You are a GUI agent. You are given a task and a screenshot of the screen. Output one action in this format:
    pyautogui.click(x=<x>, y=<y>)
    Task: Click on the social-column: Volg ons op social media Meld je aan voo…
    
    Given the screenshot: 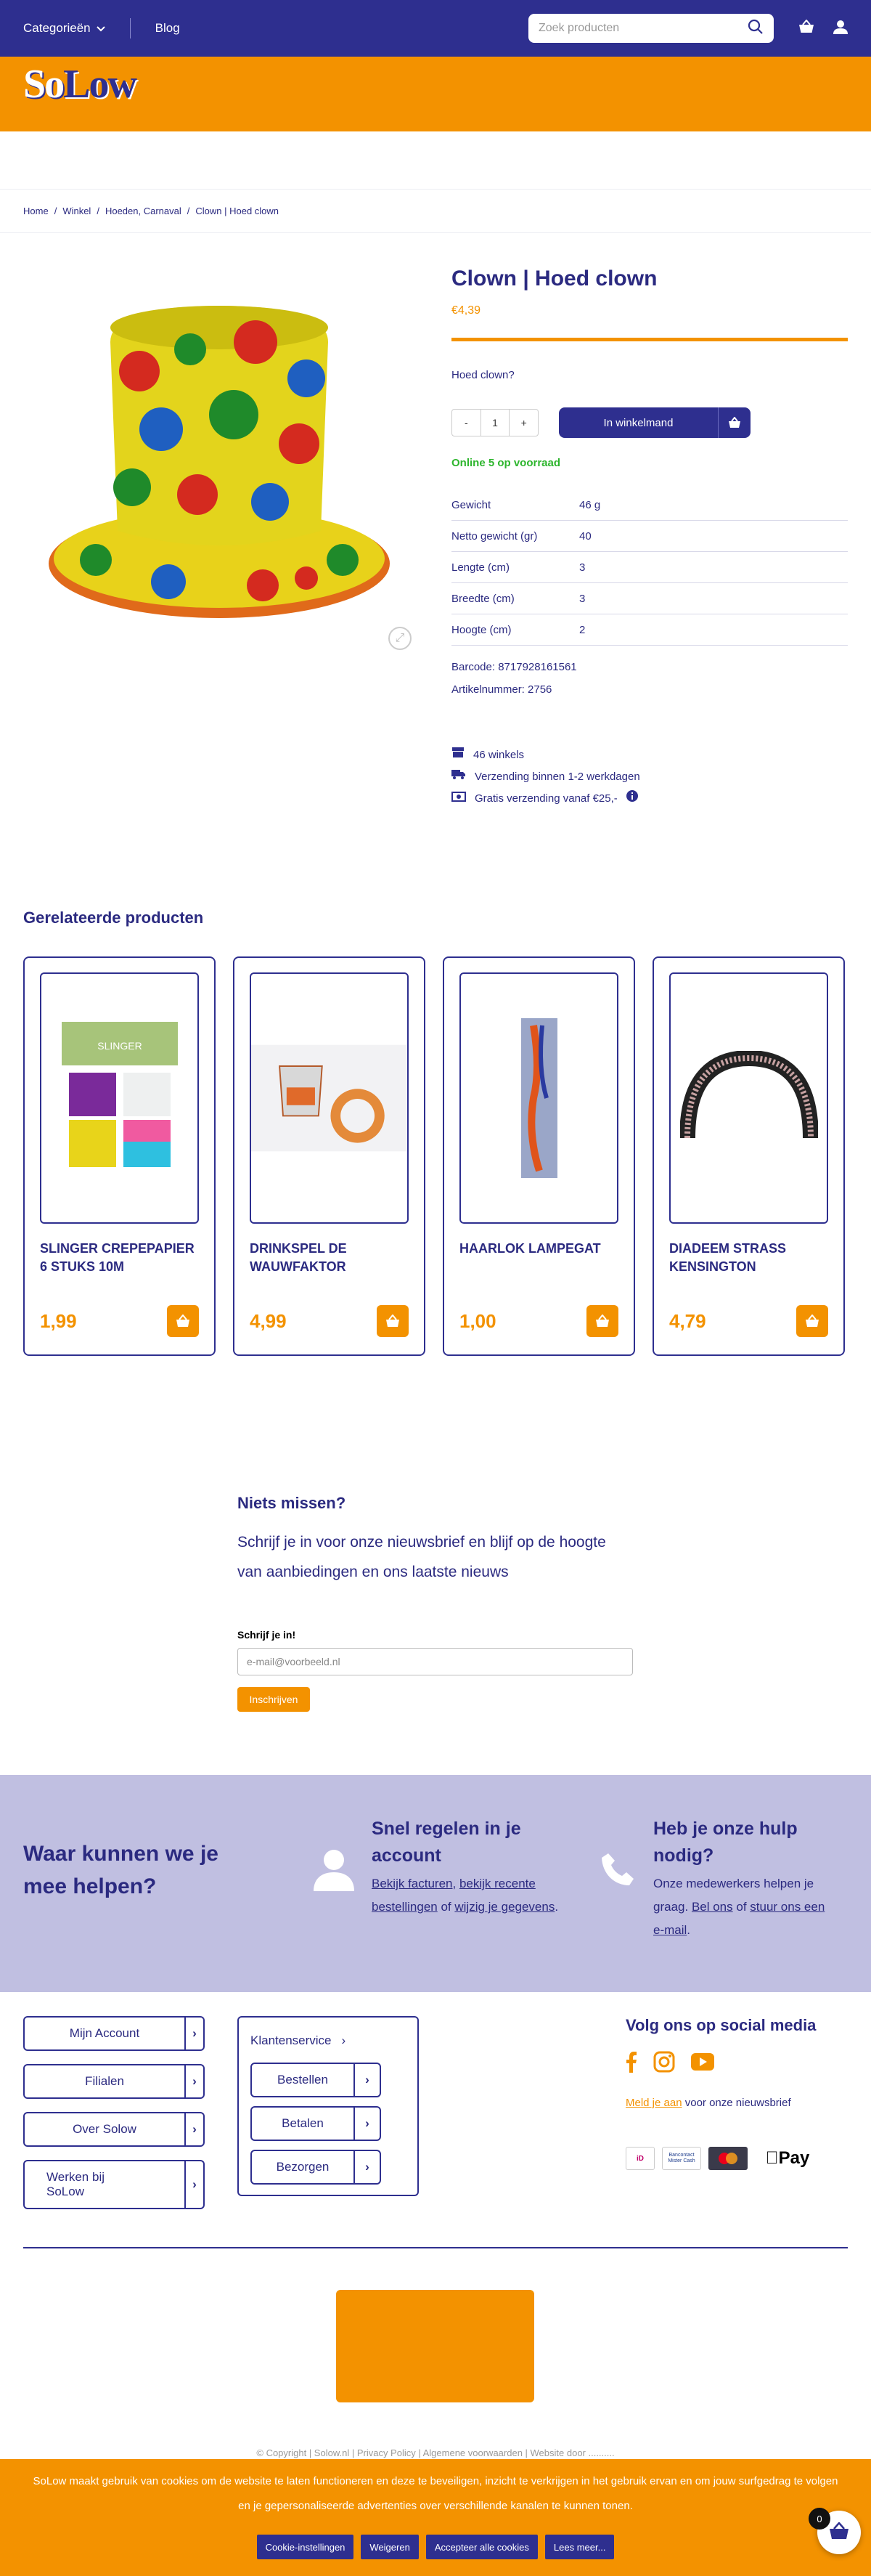 What is the action you would take?
    pyautogui.click(x=737, y=2093)
    